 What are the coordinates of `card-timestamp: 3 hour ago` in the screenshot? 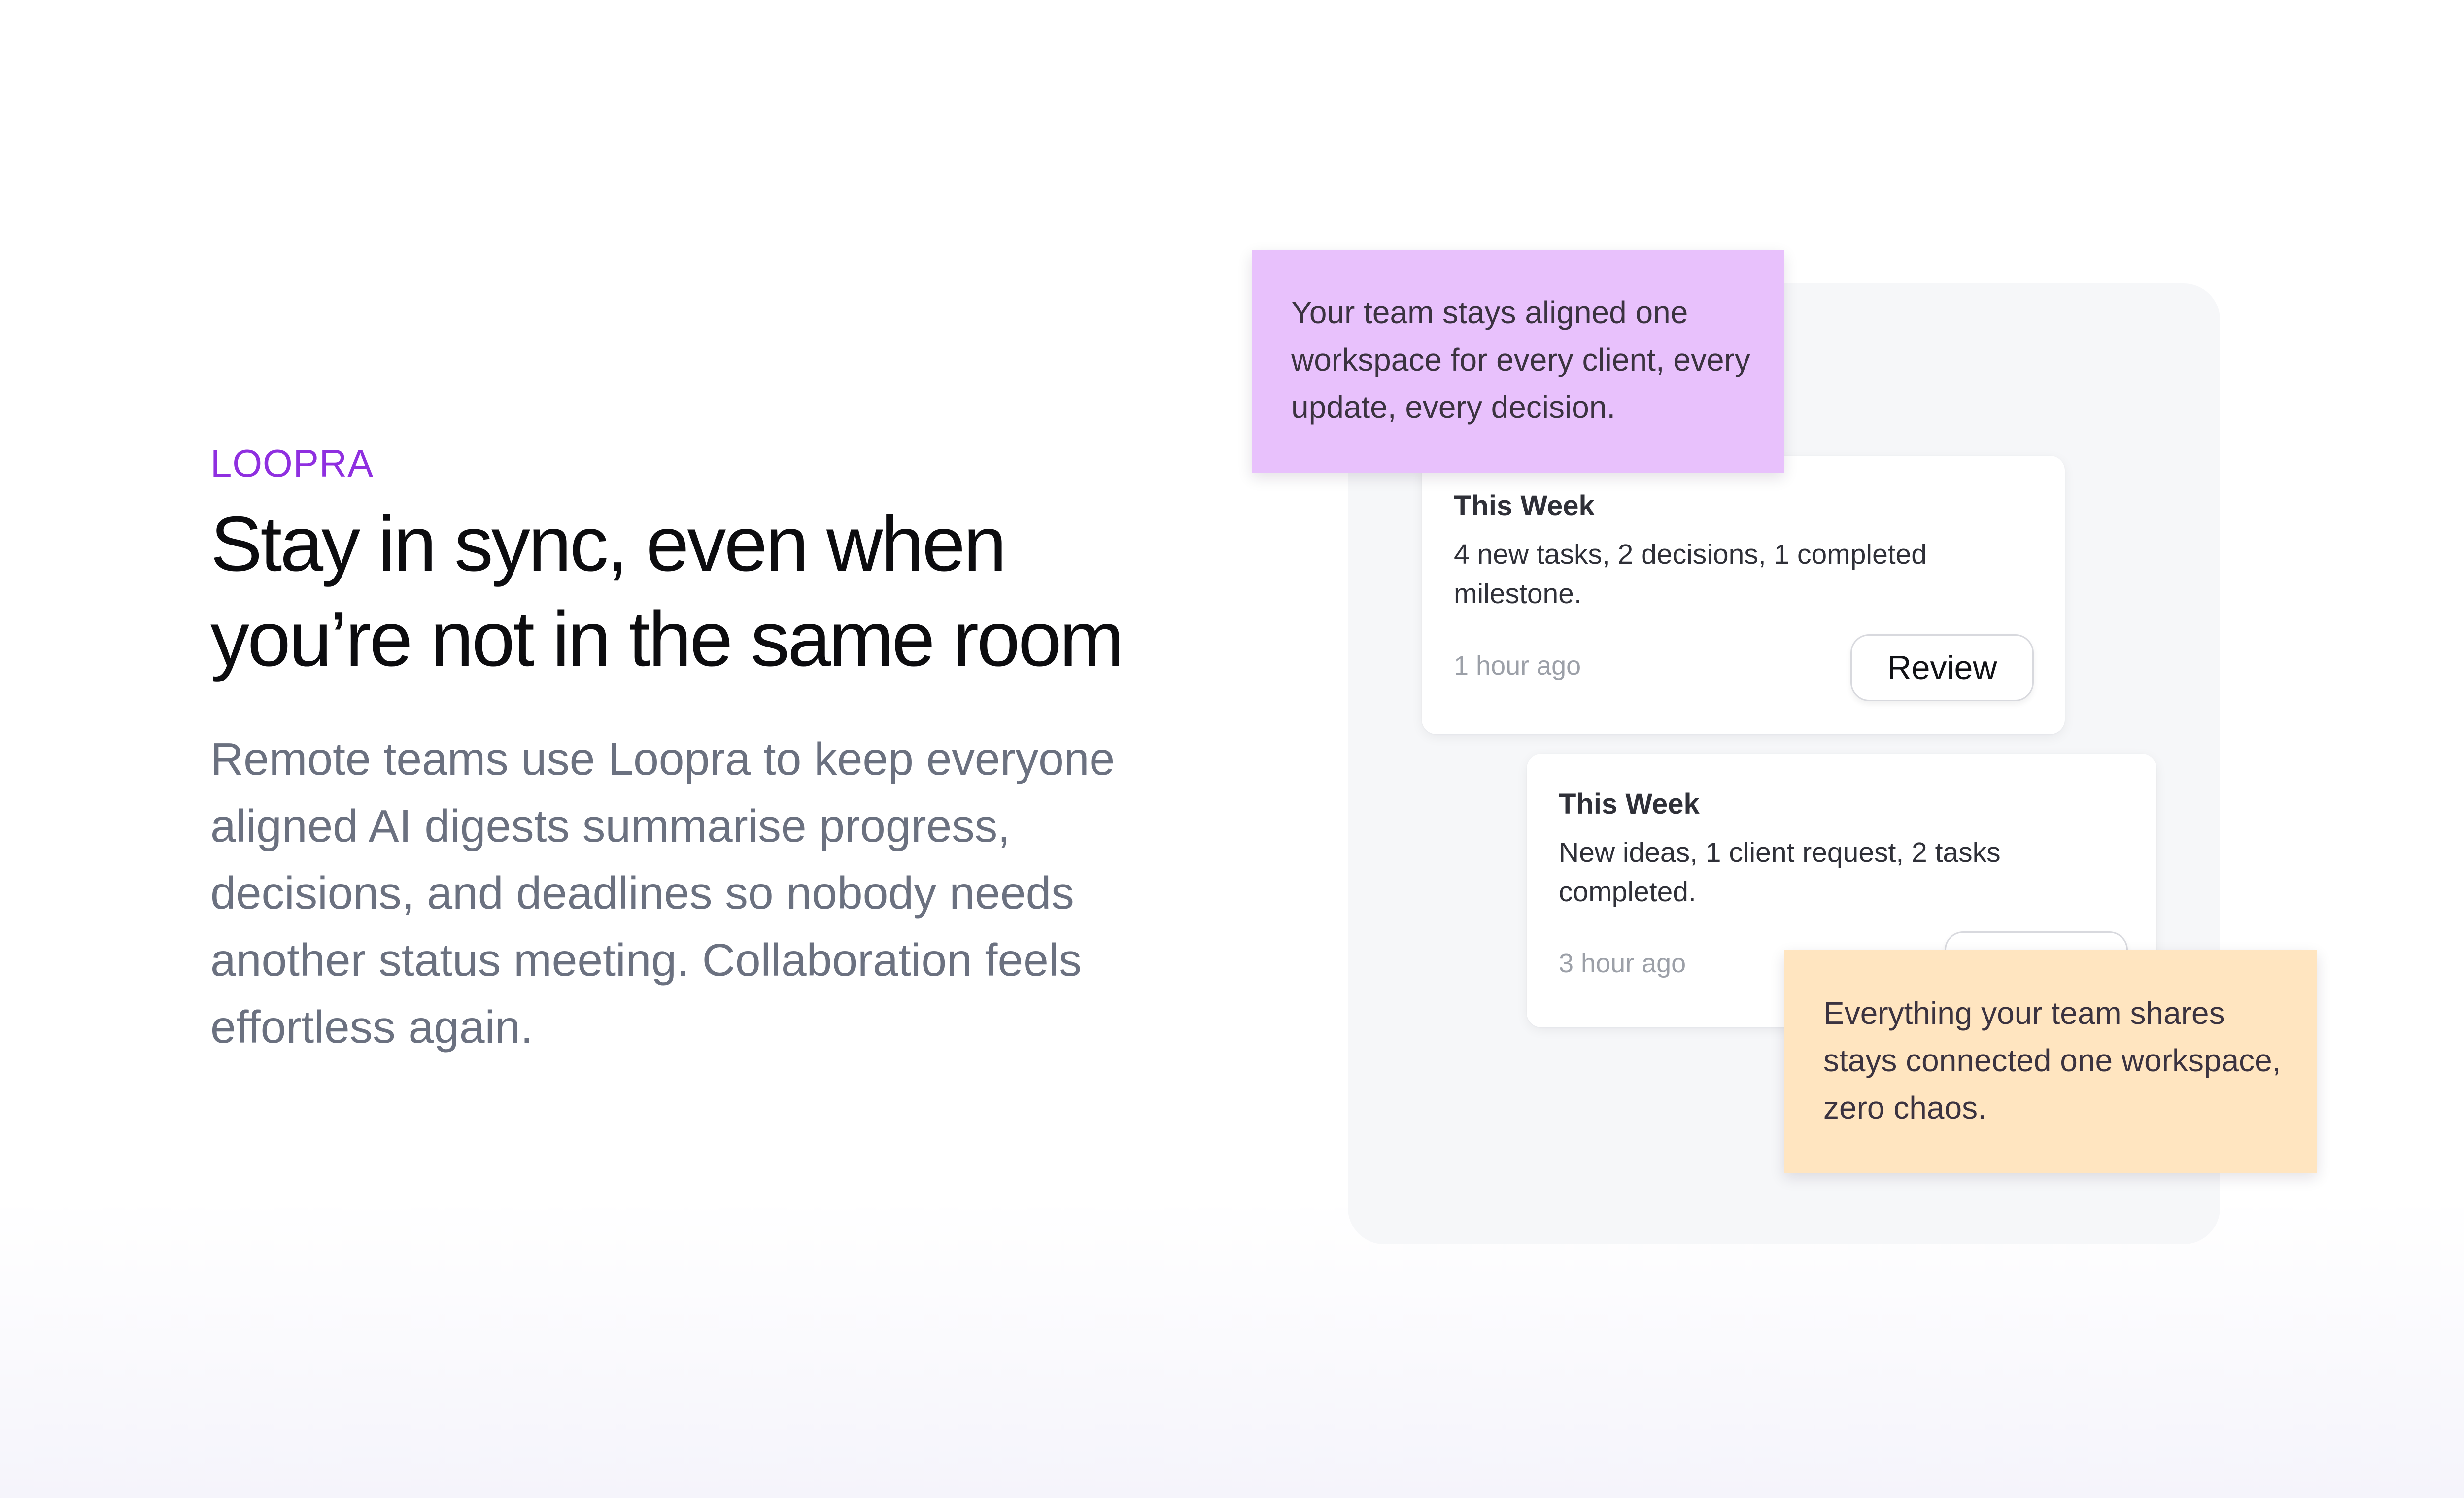 It's located at (1622, 963).